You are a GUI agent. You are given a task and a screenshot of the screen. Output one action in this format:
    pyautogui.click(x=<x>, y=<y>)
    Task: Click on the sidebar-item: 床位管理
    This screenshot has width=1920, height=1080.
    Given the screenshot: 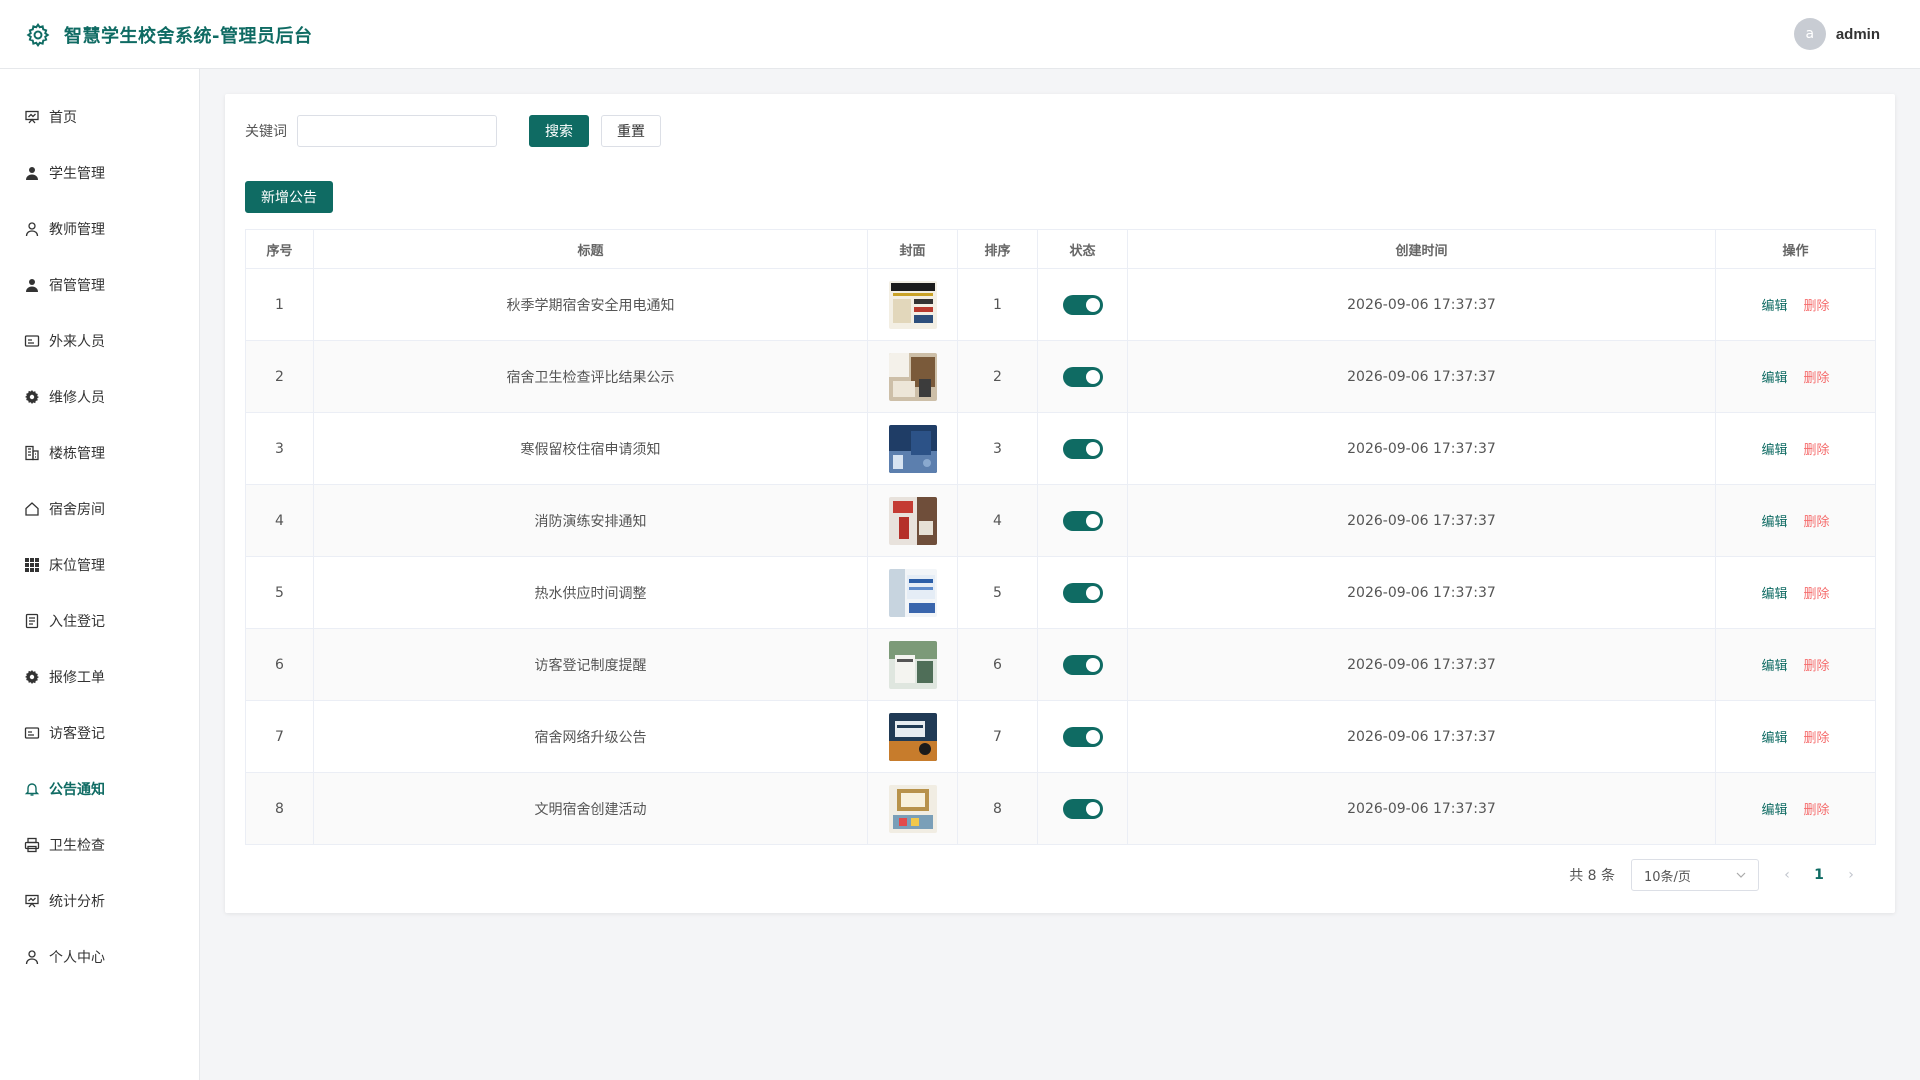 What is the action you would take?
    pyautogui.click(x=99, y=565)
    